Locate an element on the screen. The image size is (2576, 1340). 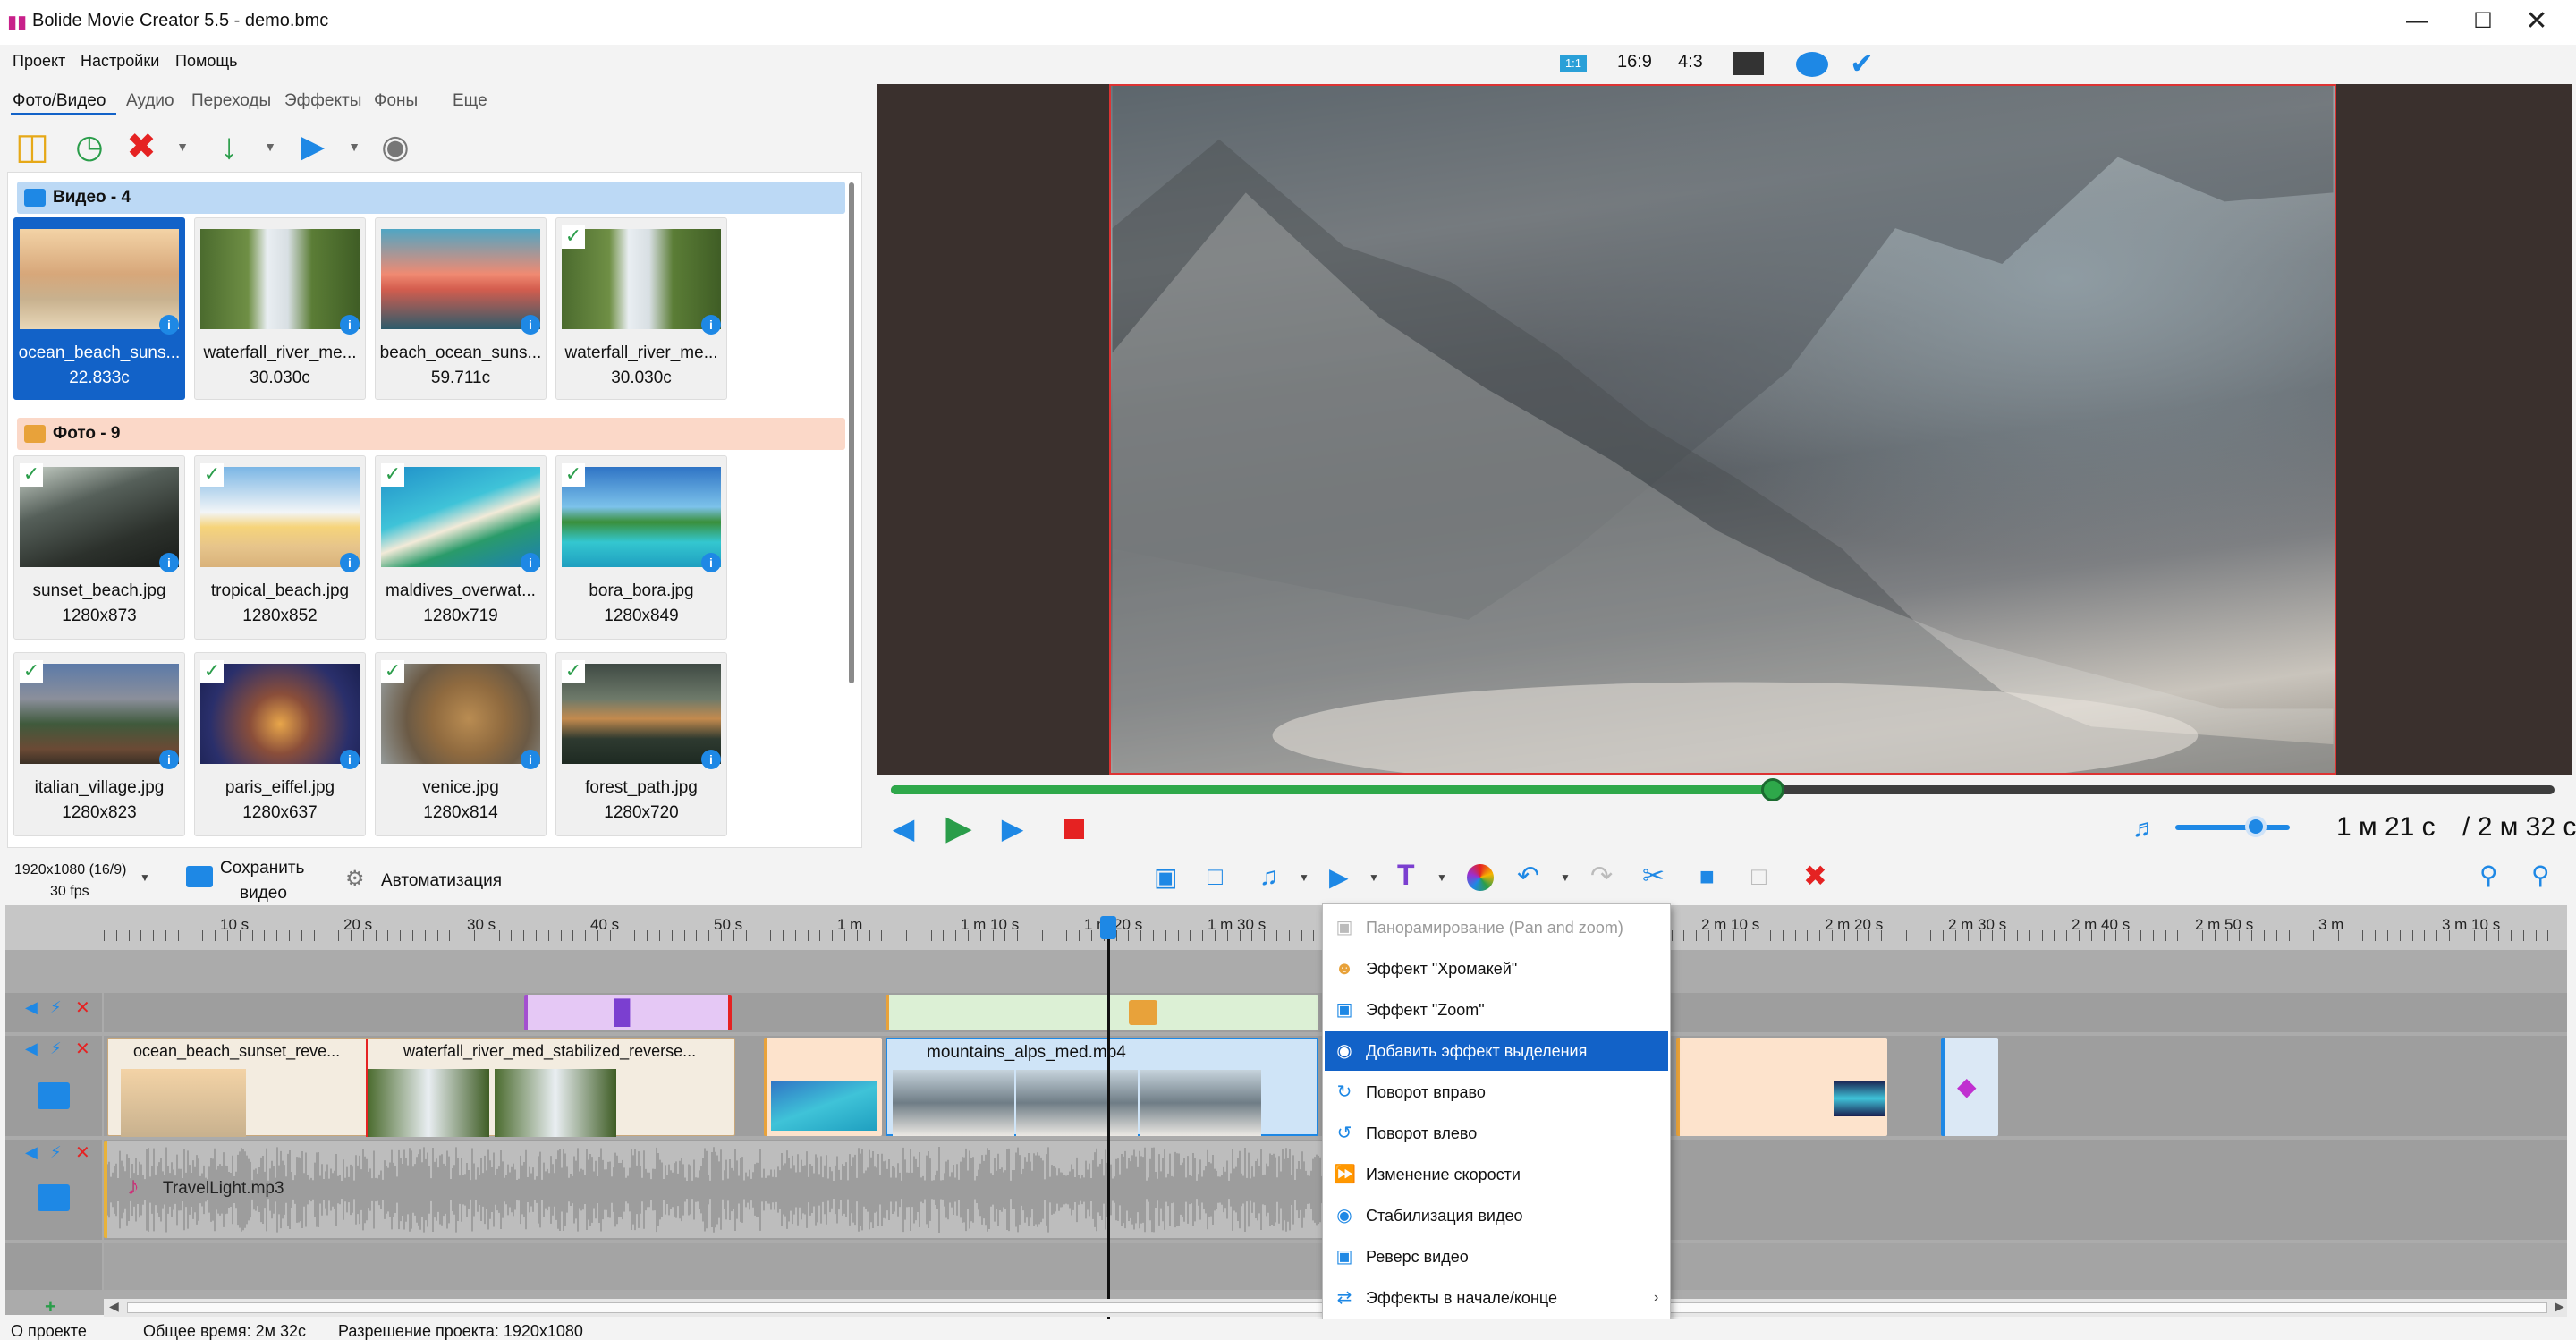
text-dropdown-icon: ▼ is located at coordinates (1441, 877).